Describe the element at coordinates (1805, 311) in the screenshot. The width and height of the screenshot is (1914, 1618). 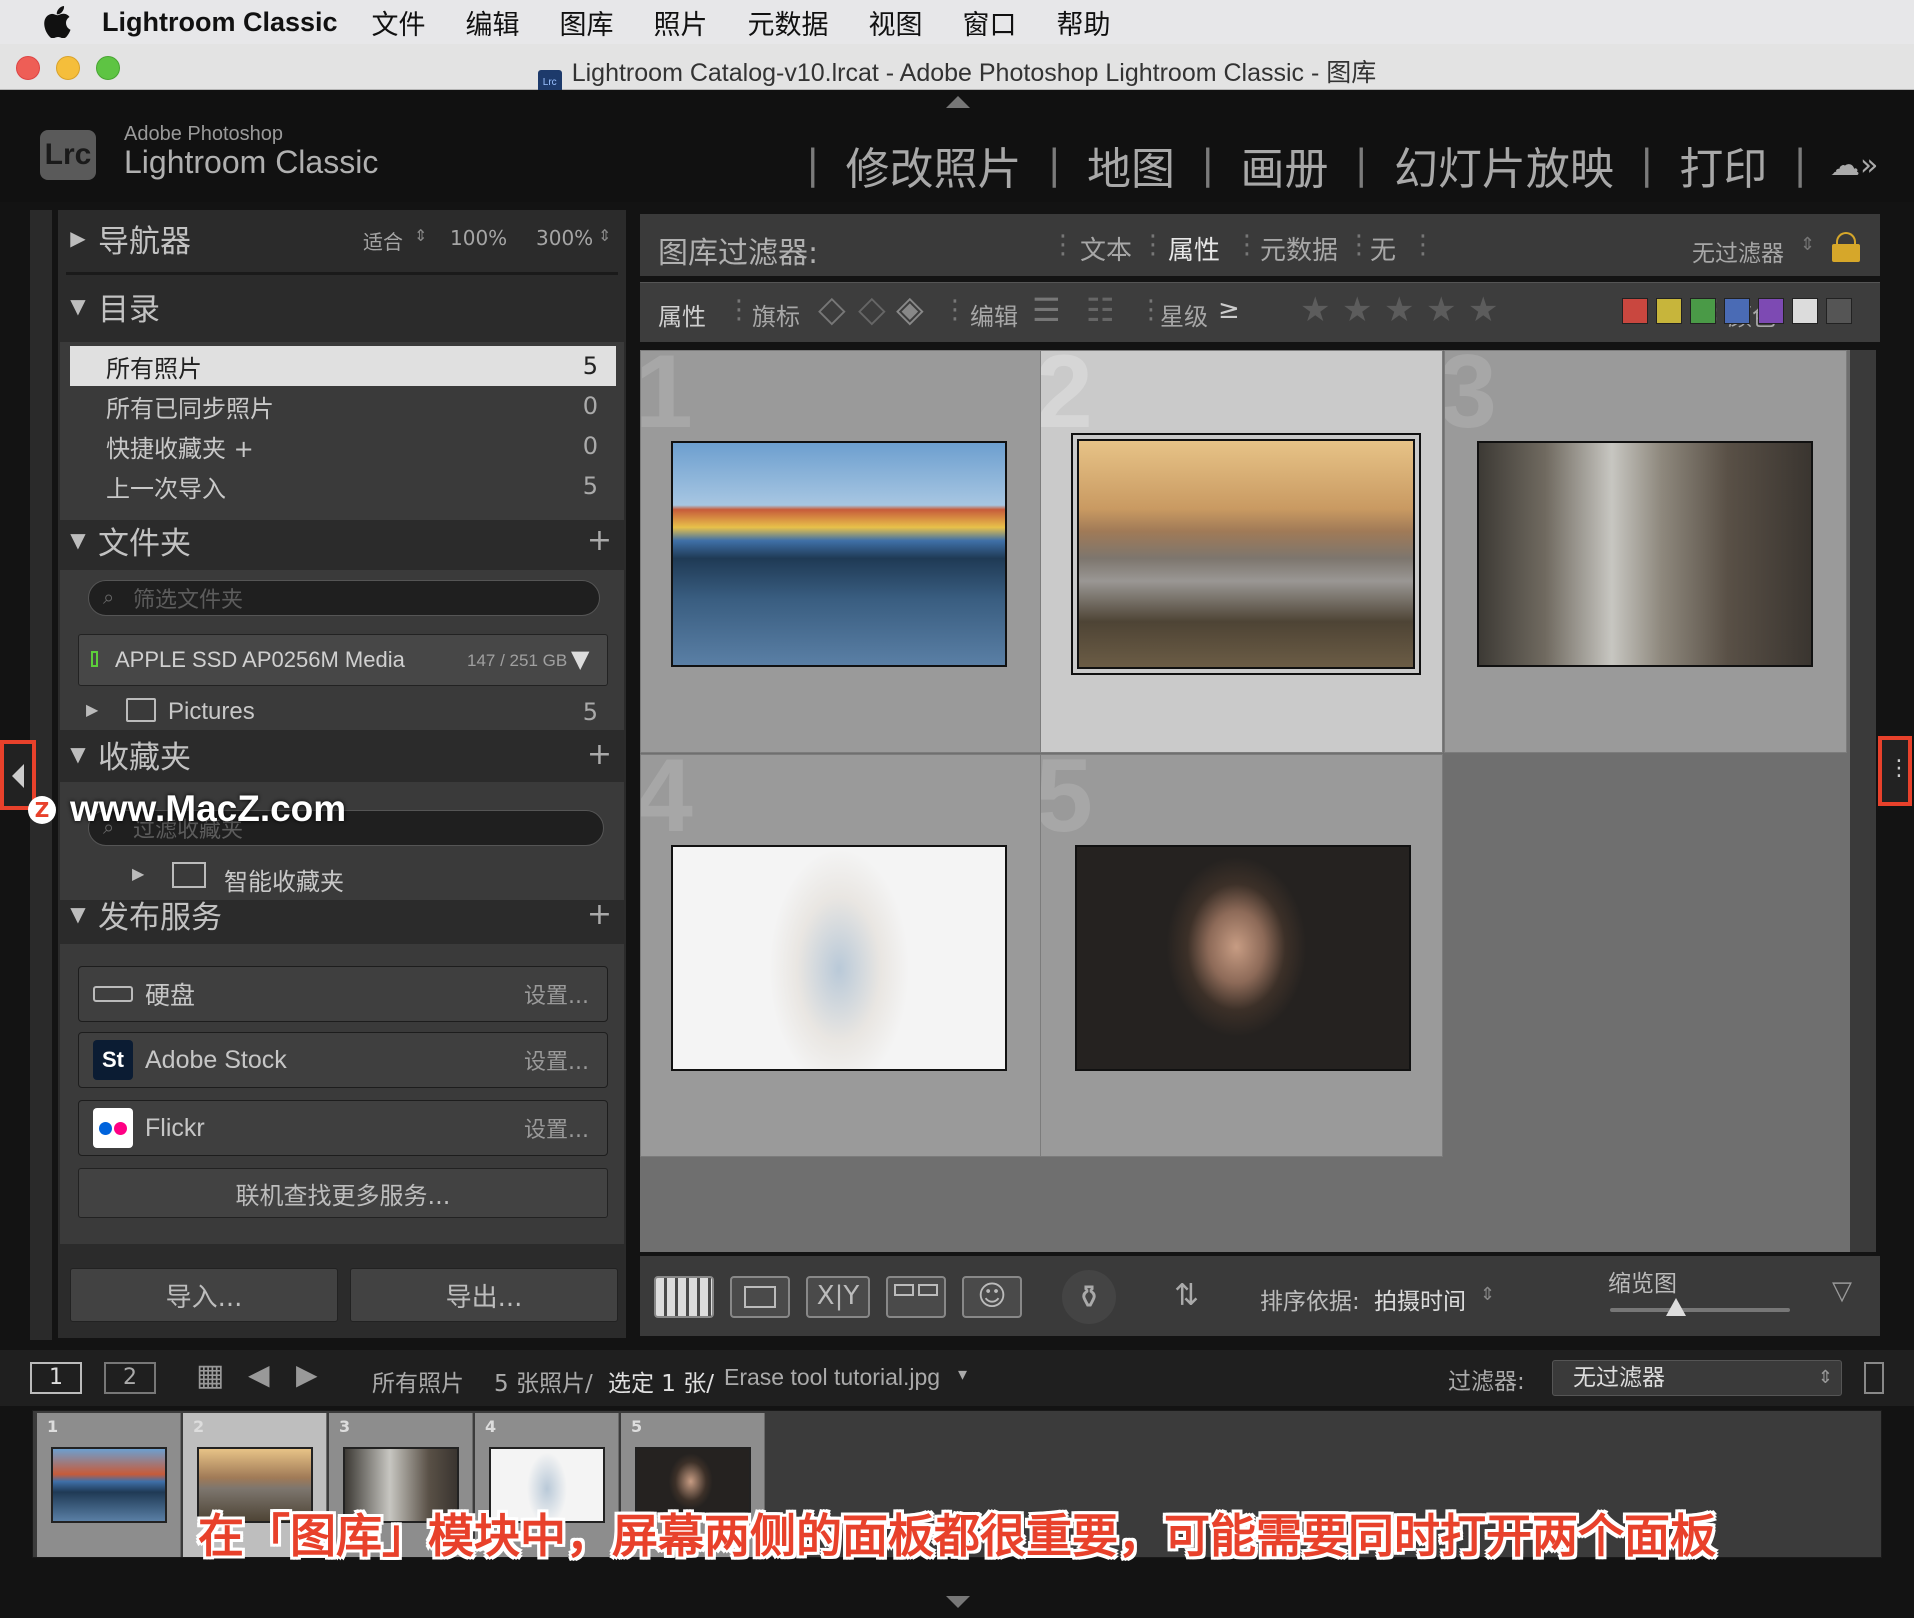
I see `color-swatch-custom` at that location.